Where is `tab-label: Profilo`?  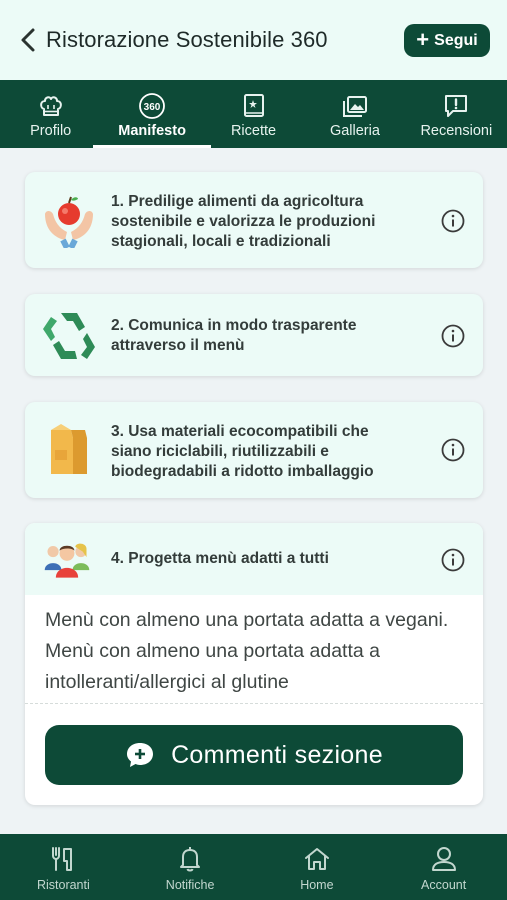
tab-label: Profilo is located at coordinates (51, 131).